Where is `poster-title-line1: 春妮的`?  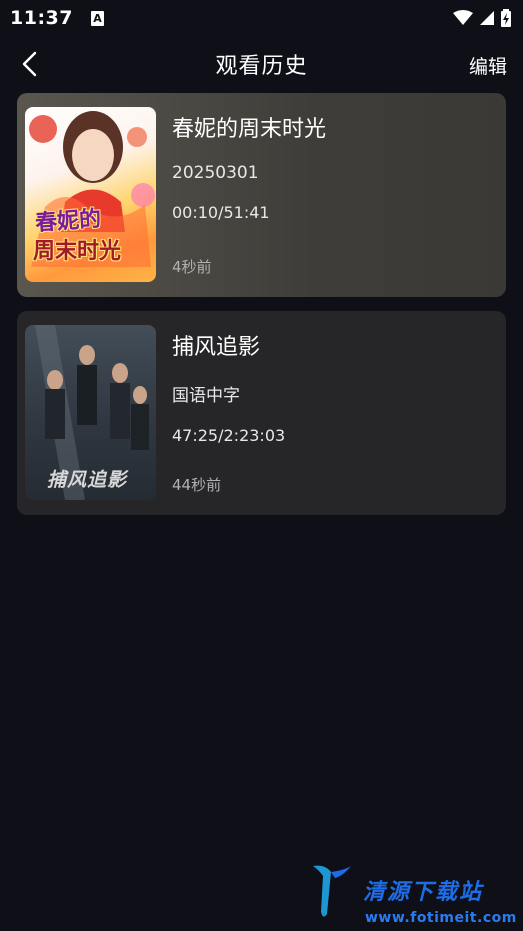 poster-title-line1: 春妮的 is located at coordinates (68, 221).